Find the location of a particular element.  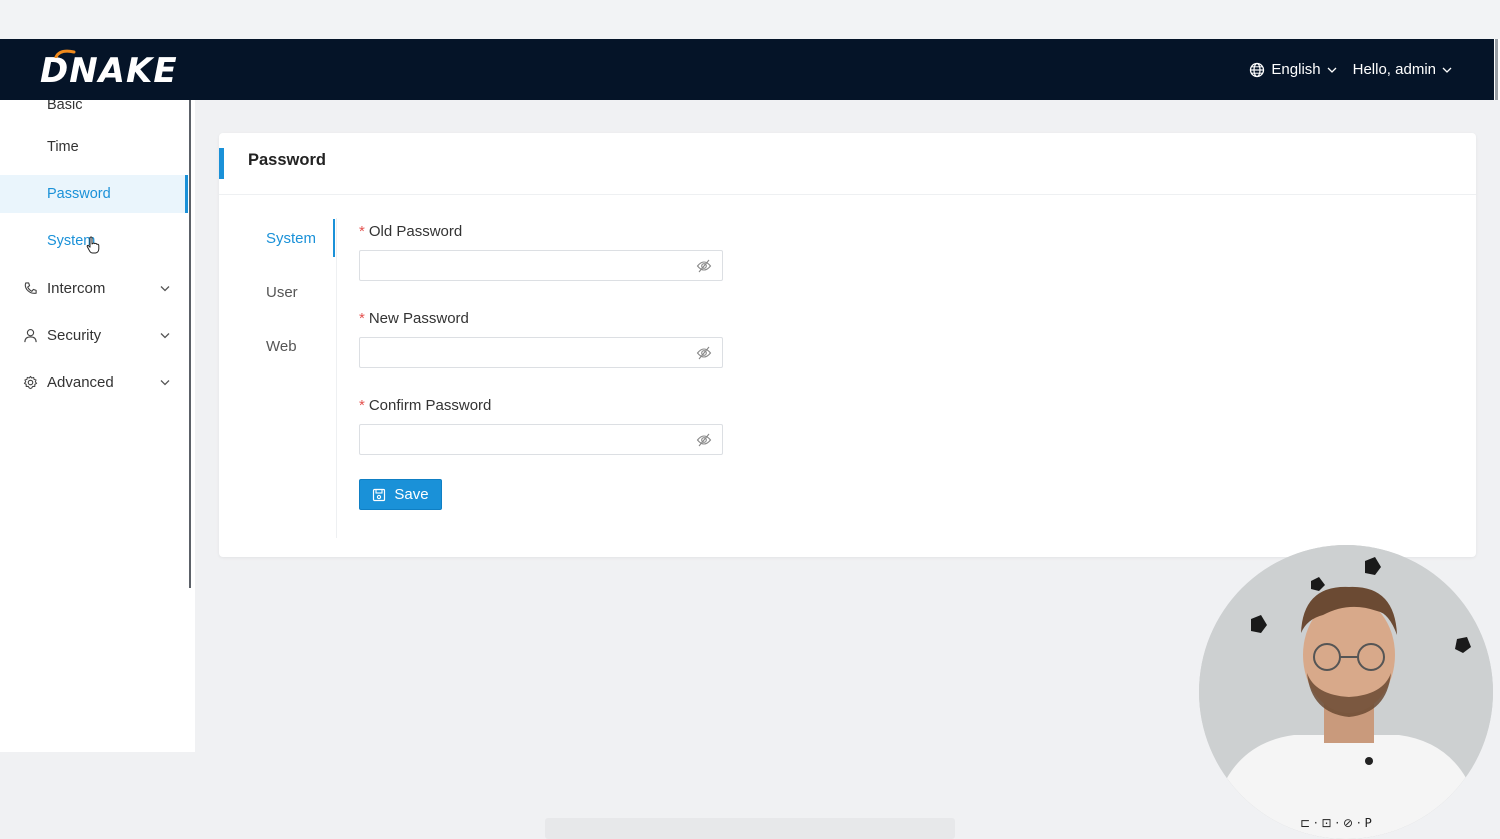

header-actions: English Hello, admin is located at coordinates (1350, 69).